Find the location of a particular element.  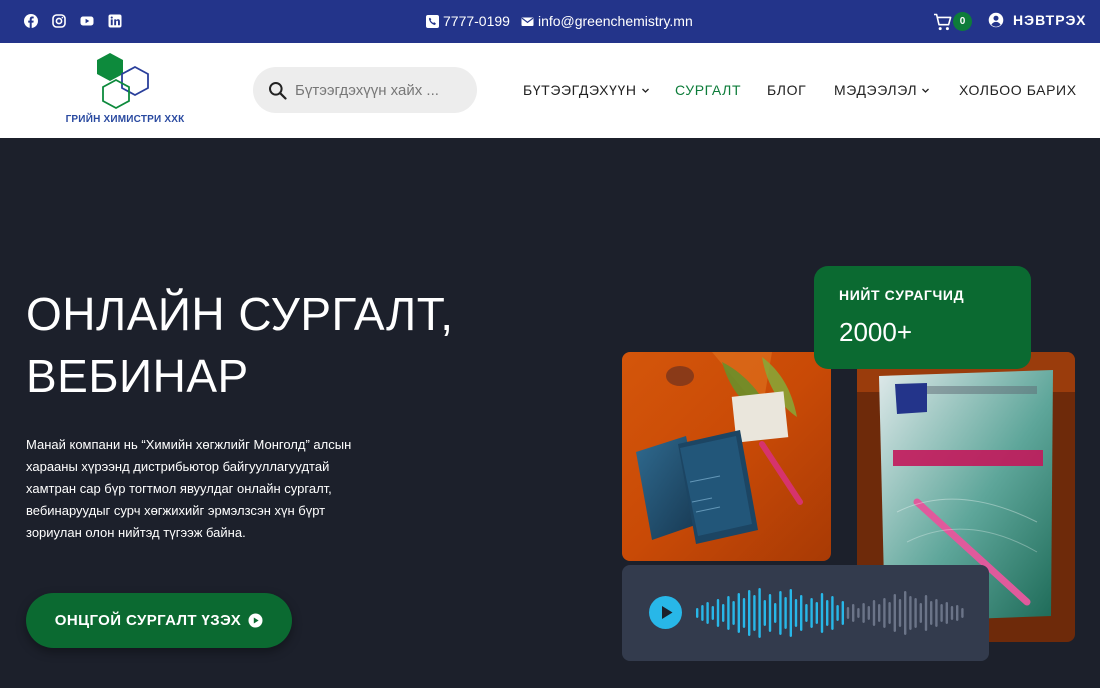

play-icon is located at coordinates (667, 612).